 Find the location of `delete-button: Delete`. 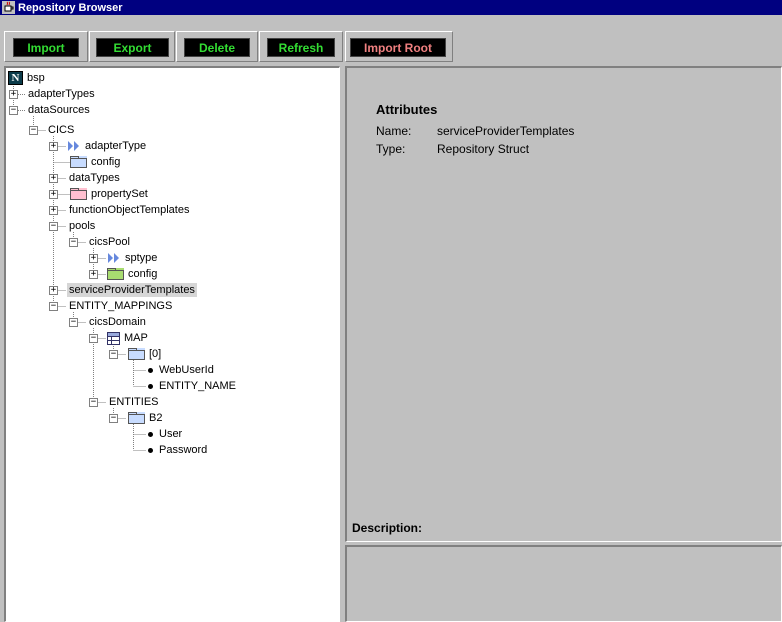

delete-button: Delete is located at coordinates (217, 47).